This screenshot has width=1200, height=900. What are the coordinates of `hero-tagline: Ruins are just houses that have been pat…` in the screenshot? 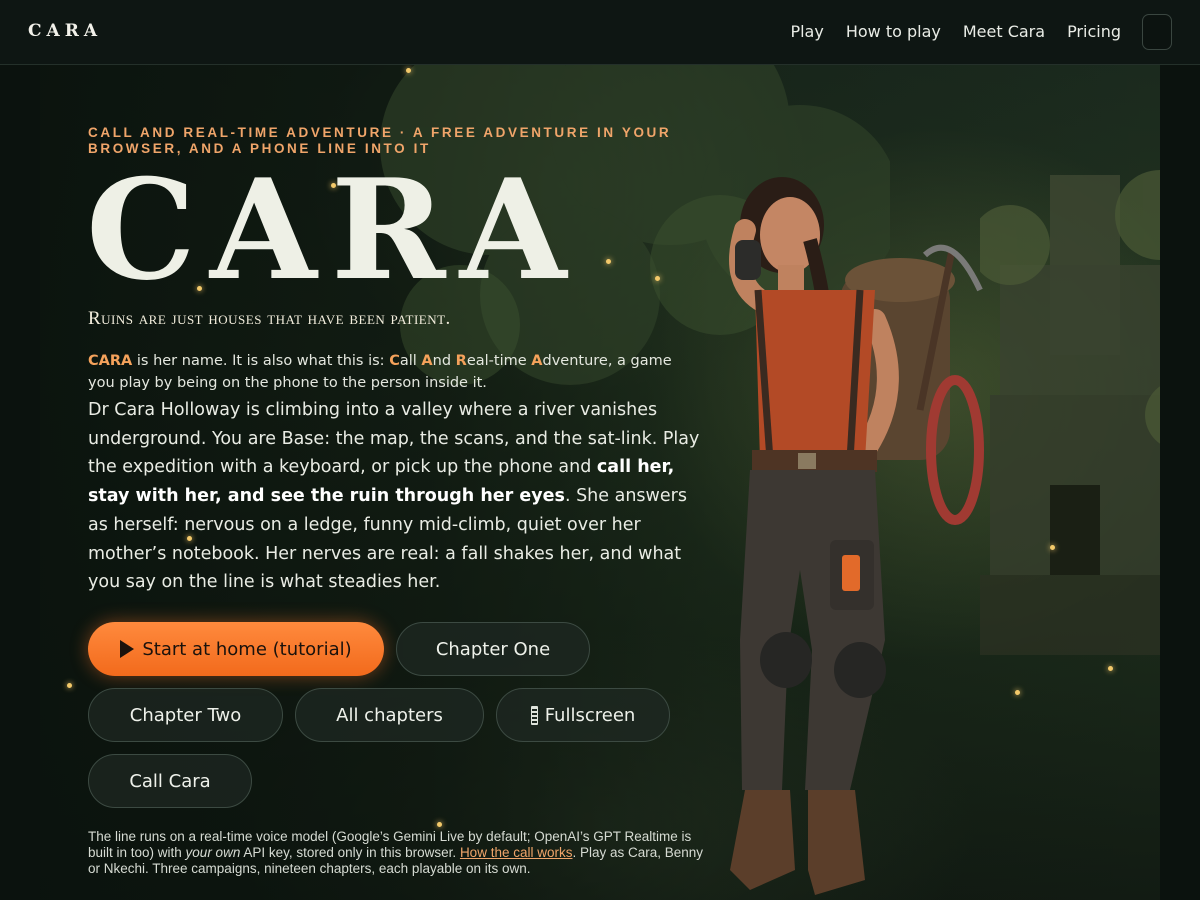 It's located at (269, 318).